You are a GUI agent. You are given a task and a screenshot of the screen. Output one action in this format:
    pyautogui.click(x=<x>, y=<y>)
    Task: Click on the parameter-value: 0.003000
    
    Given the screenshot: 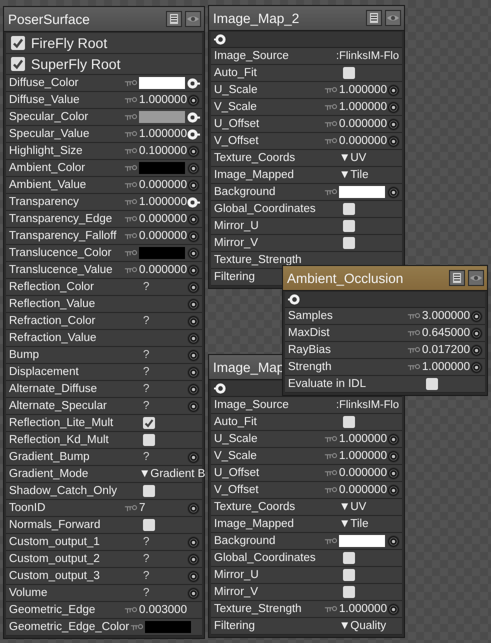 What is the action you would take?
    pyautogui.click(x=162, y=610)
    